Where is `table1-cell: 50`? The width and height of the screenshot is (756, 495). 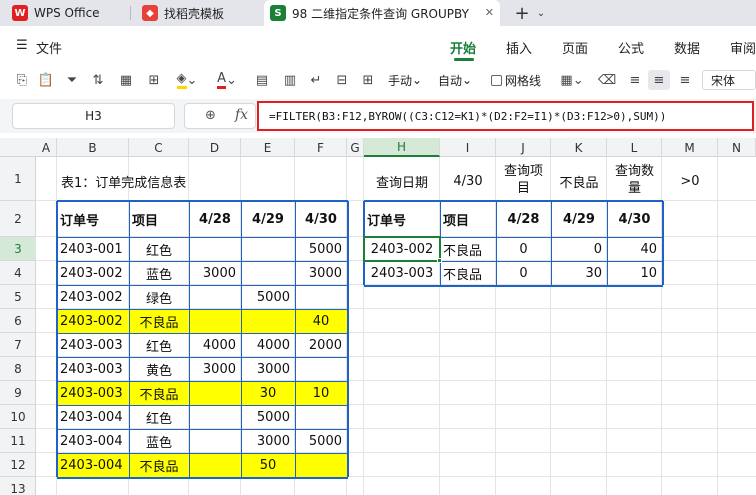 table1-cell: 50 is located at coordinates (268, 465).